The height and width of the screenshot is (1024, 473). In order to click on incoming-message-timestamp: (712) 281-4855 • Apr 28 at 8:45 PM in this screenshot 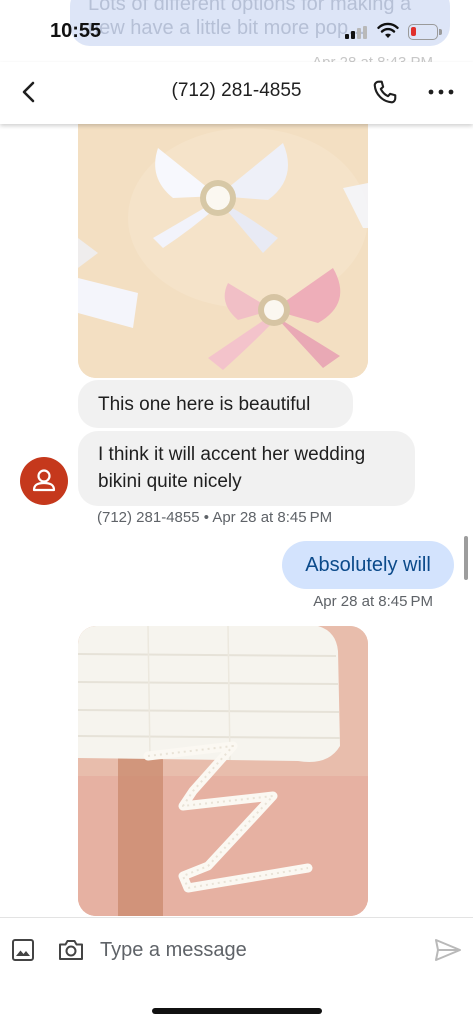, I will do `click(215, 517)`.